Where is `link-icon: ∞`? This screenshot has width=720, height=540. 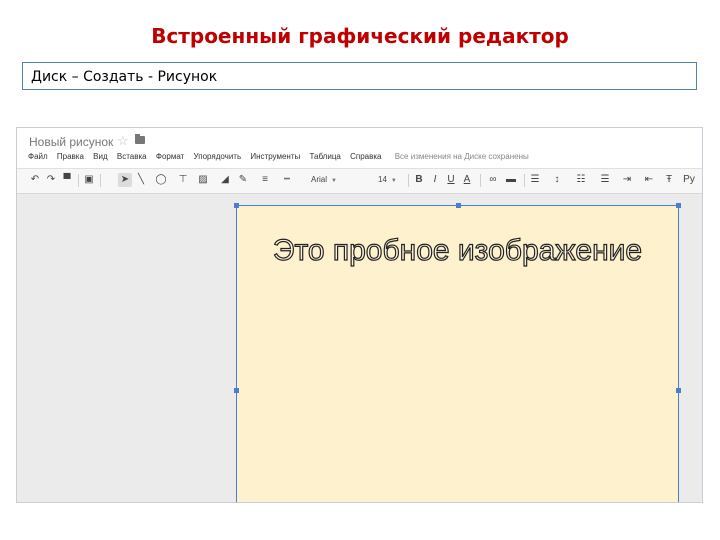 link-icon: ∞ is located at coordinates (493, 180).